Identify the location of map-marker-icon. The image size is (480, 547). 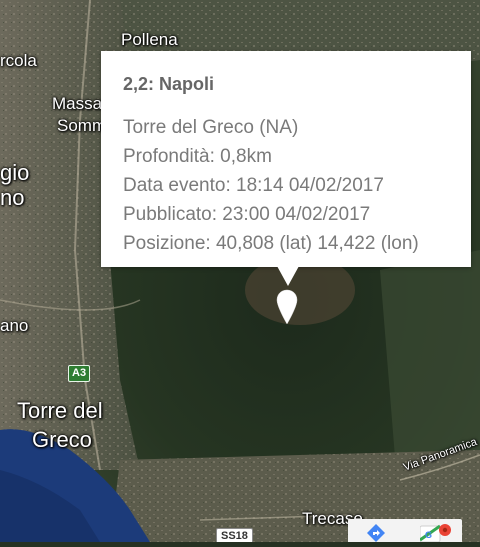
(287, 309).